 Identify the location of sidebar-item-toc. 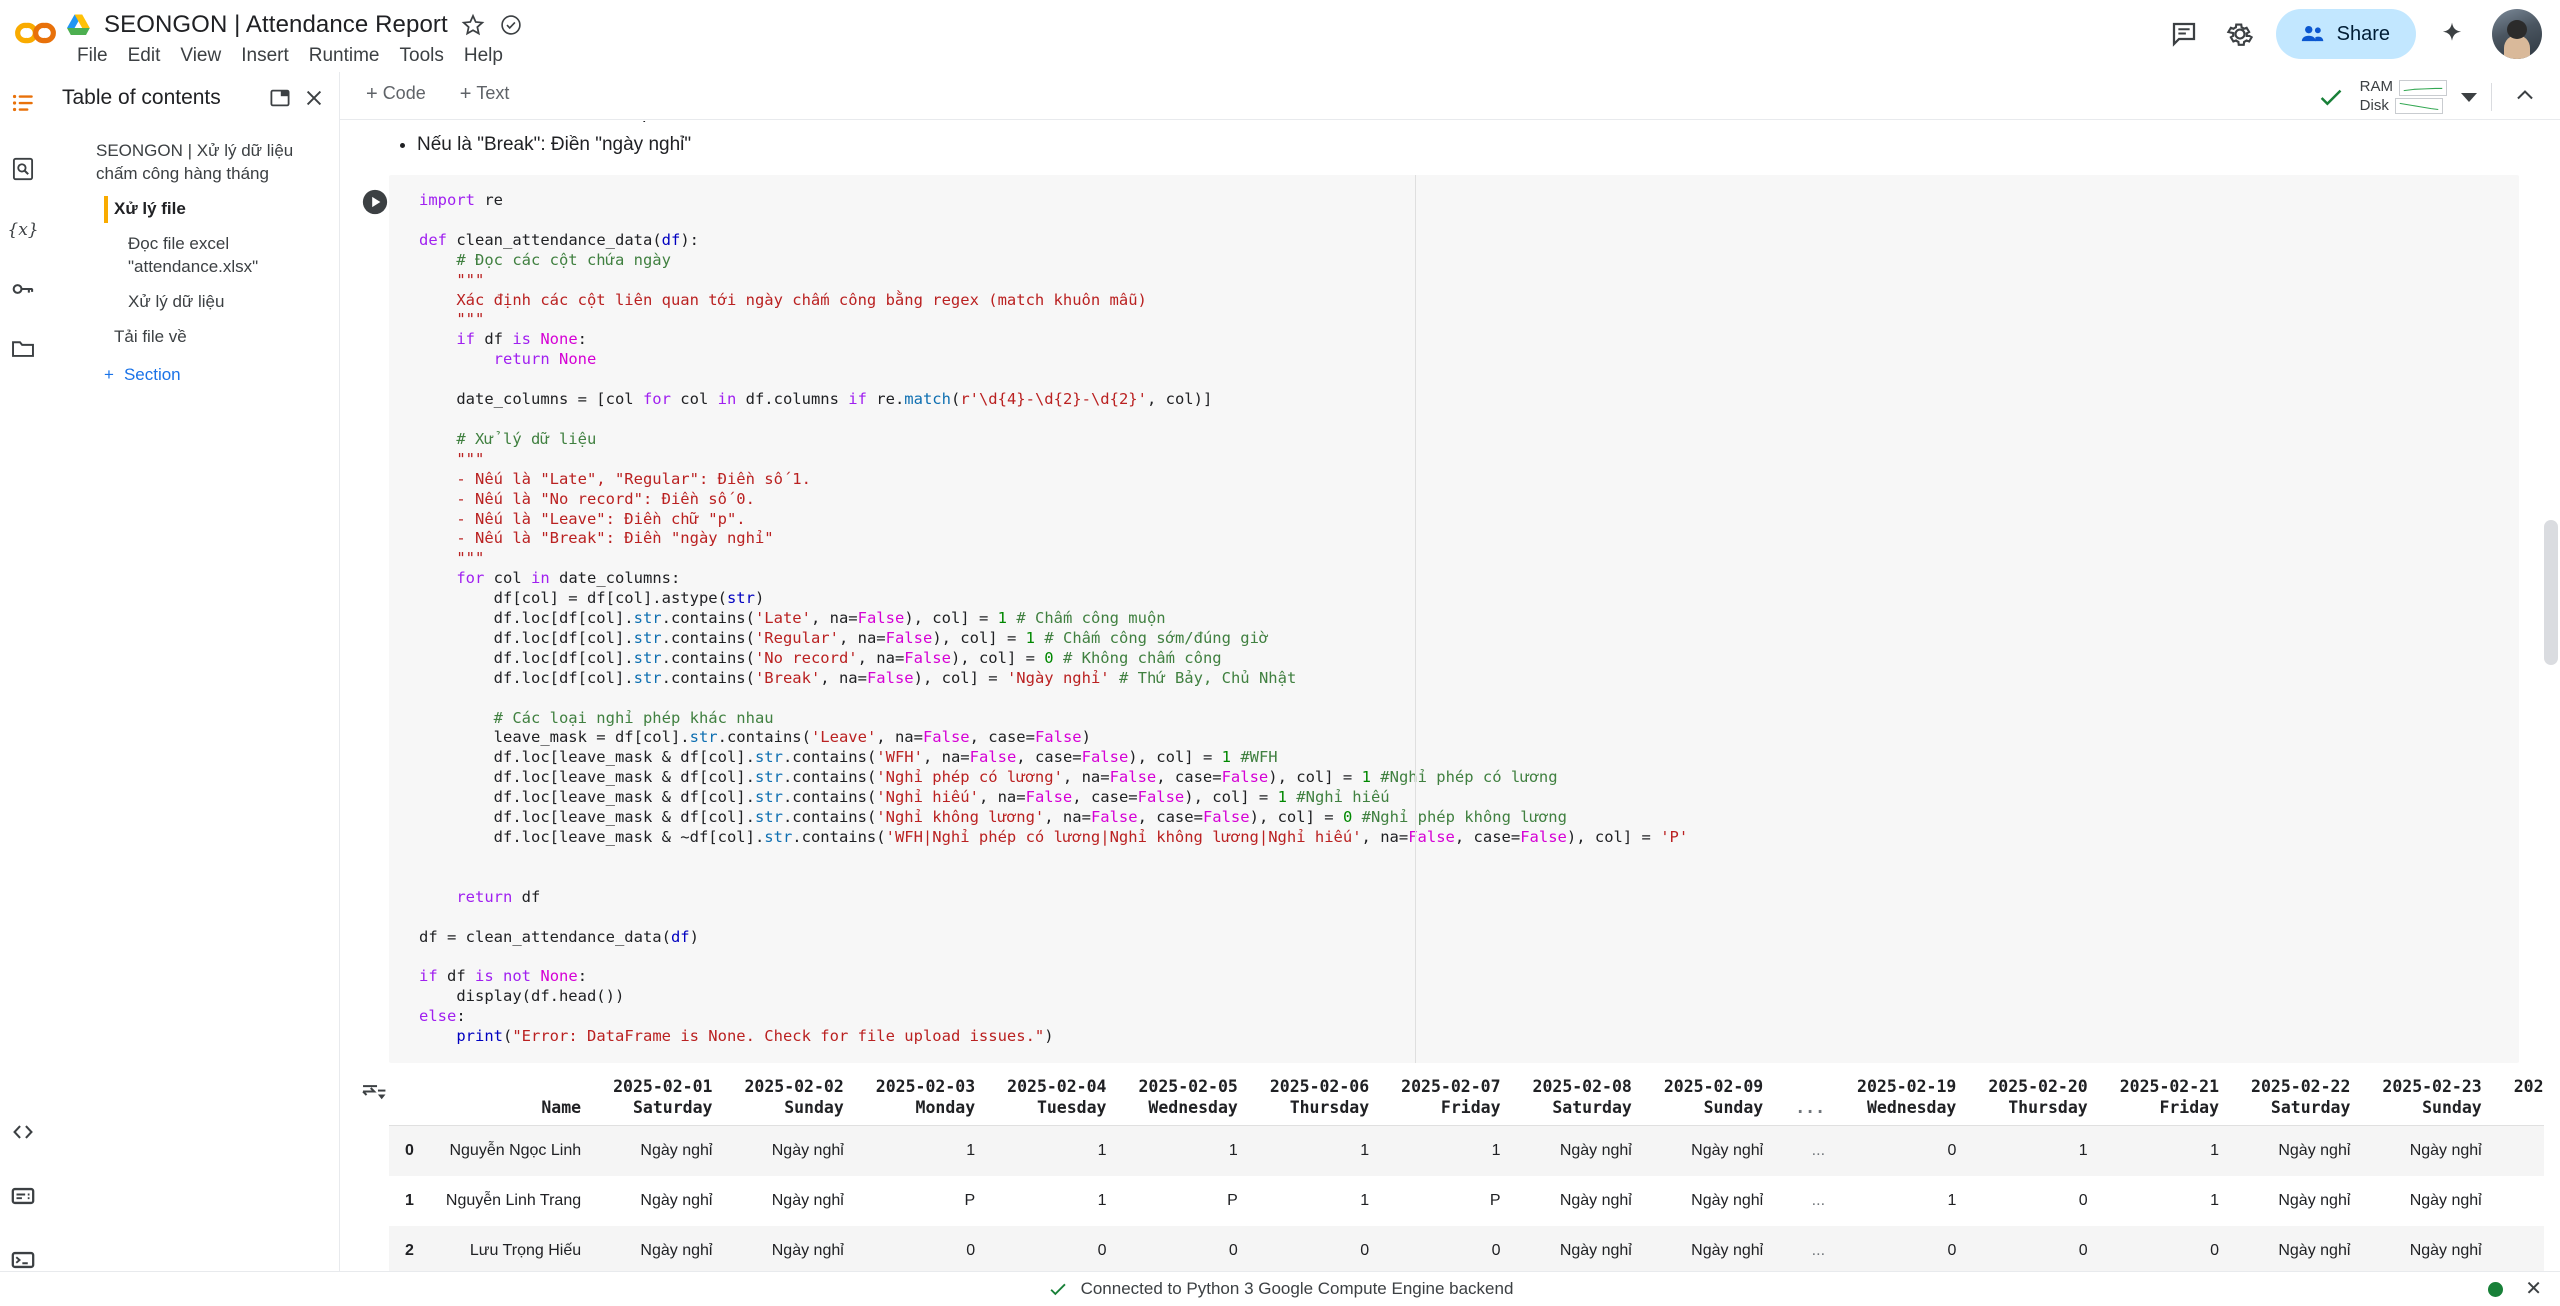
(23, 103).